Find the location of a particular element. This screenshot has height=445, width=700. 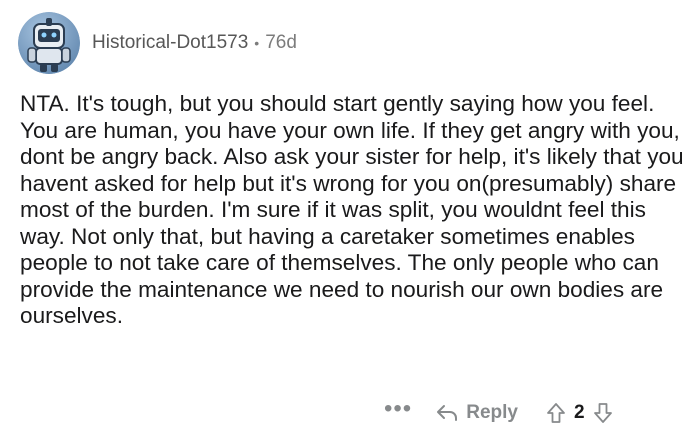

upvote-arrow-icon is located at coordinates (556, 413).